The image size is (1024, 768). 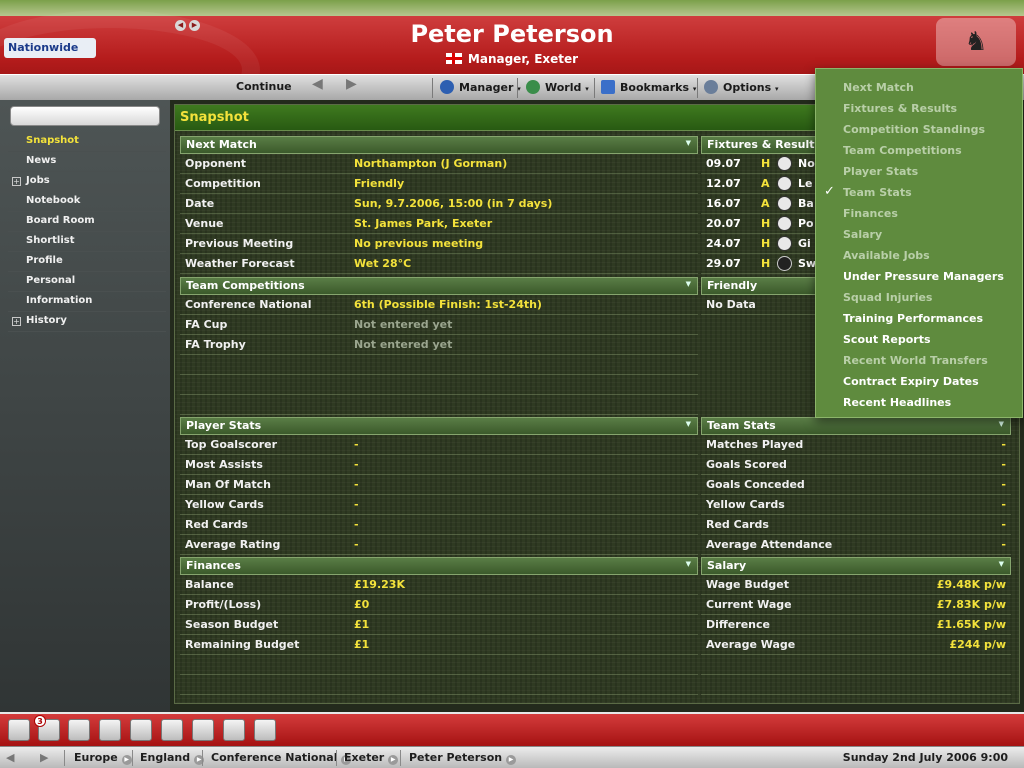 I want to click on sidebar-item-board-room: Board Room, so click(x=87, y=222).